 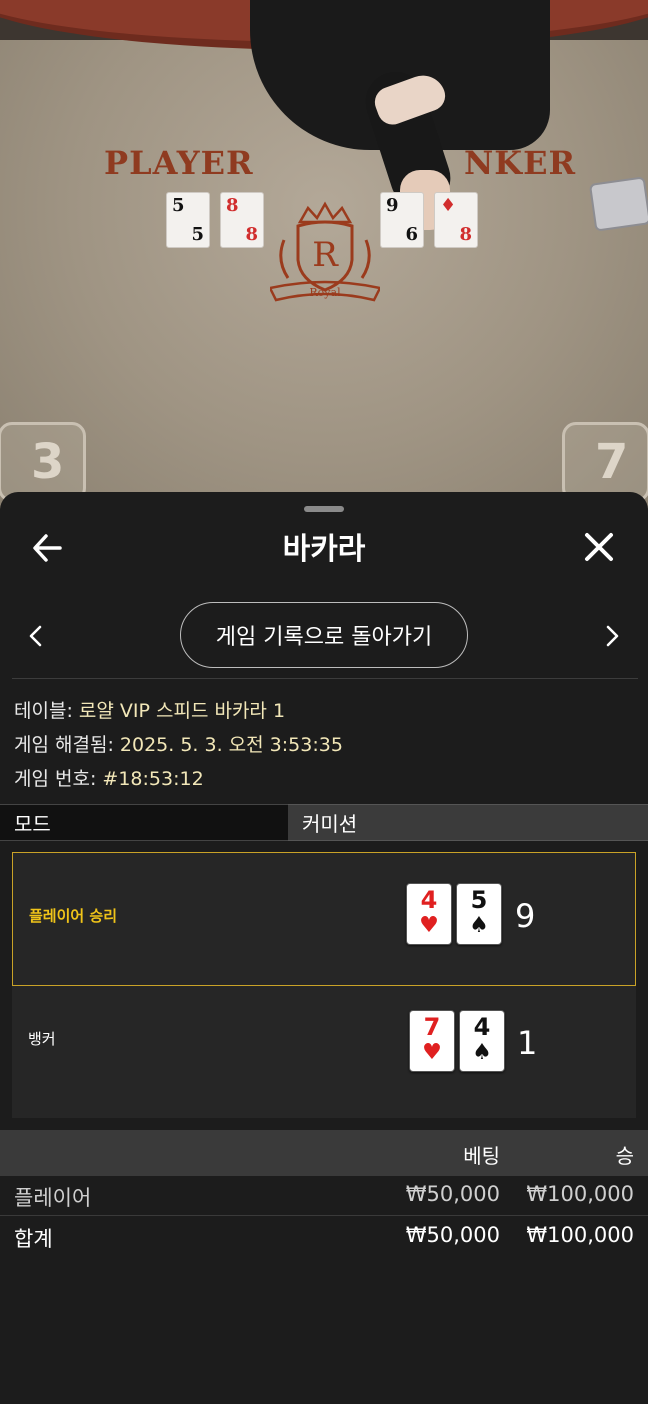 I want to click on chevron-right-icon, so click(x=612, y=636).